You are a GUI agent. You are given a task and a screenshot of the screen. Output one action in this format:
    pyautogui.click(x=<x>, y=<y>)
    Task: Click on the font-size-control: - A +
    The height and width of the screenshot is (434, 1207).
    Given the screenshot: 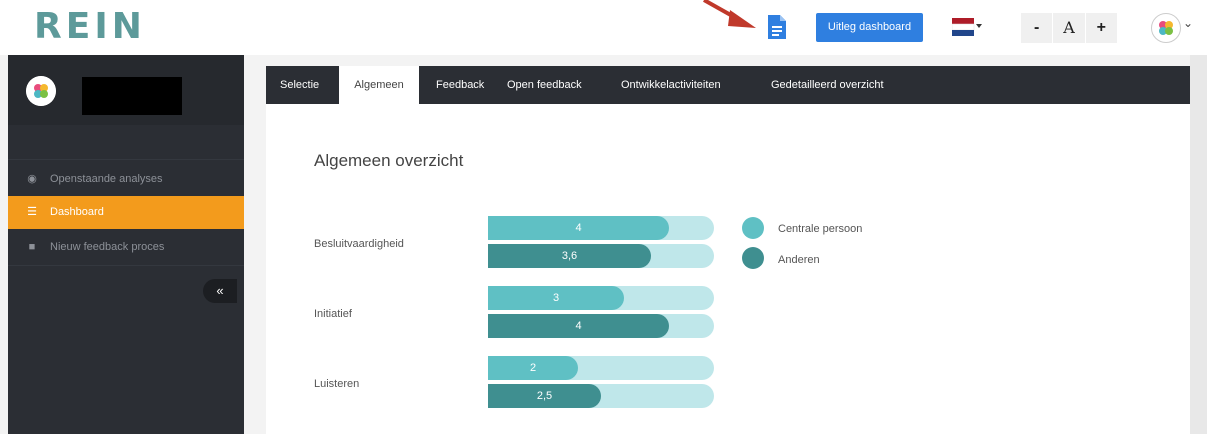 What is the action you would take?
    pyautogui.click(x=1069, y=28)
    